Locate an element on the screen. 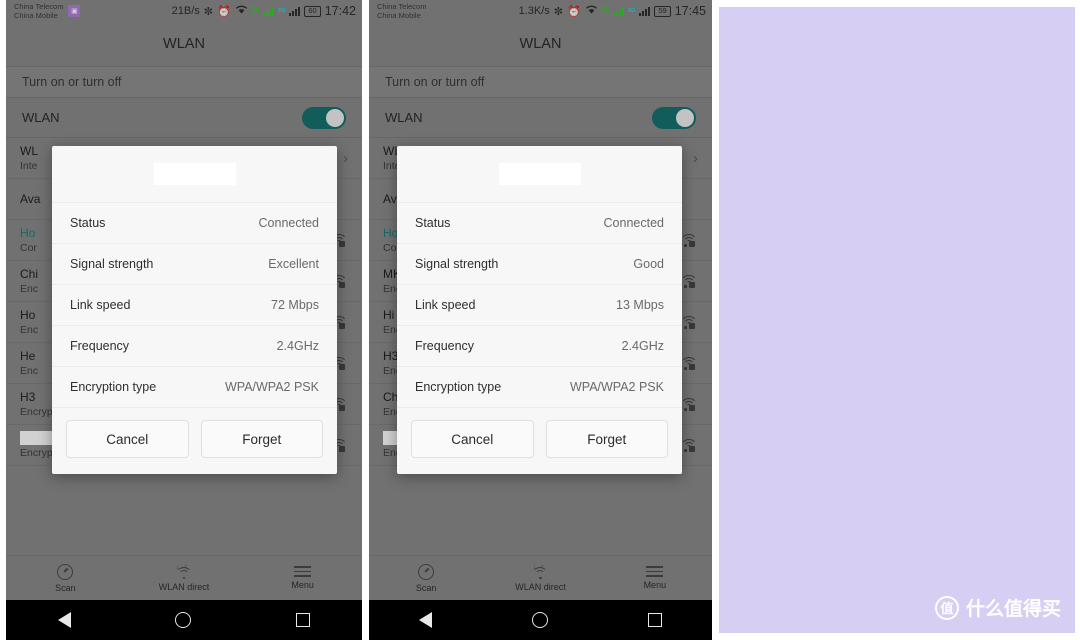 The image size is (1080, 640). dialog-detail-value: 13 Mbps is located at coordinates (640, 305).